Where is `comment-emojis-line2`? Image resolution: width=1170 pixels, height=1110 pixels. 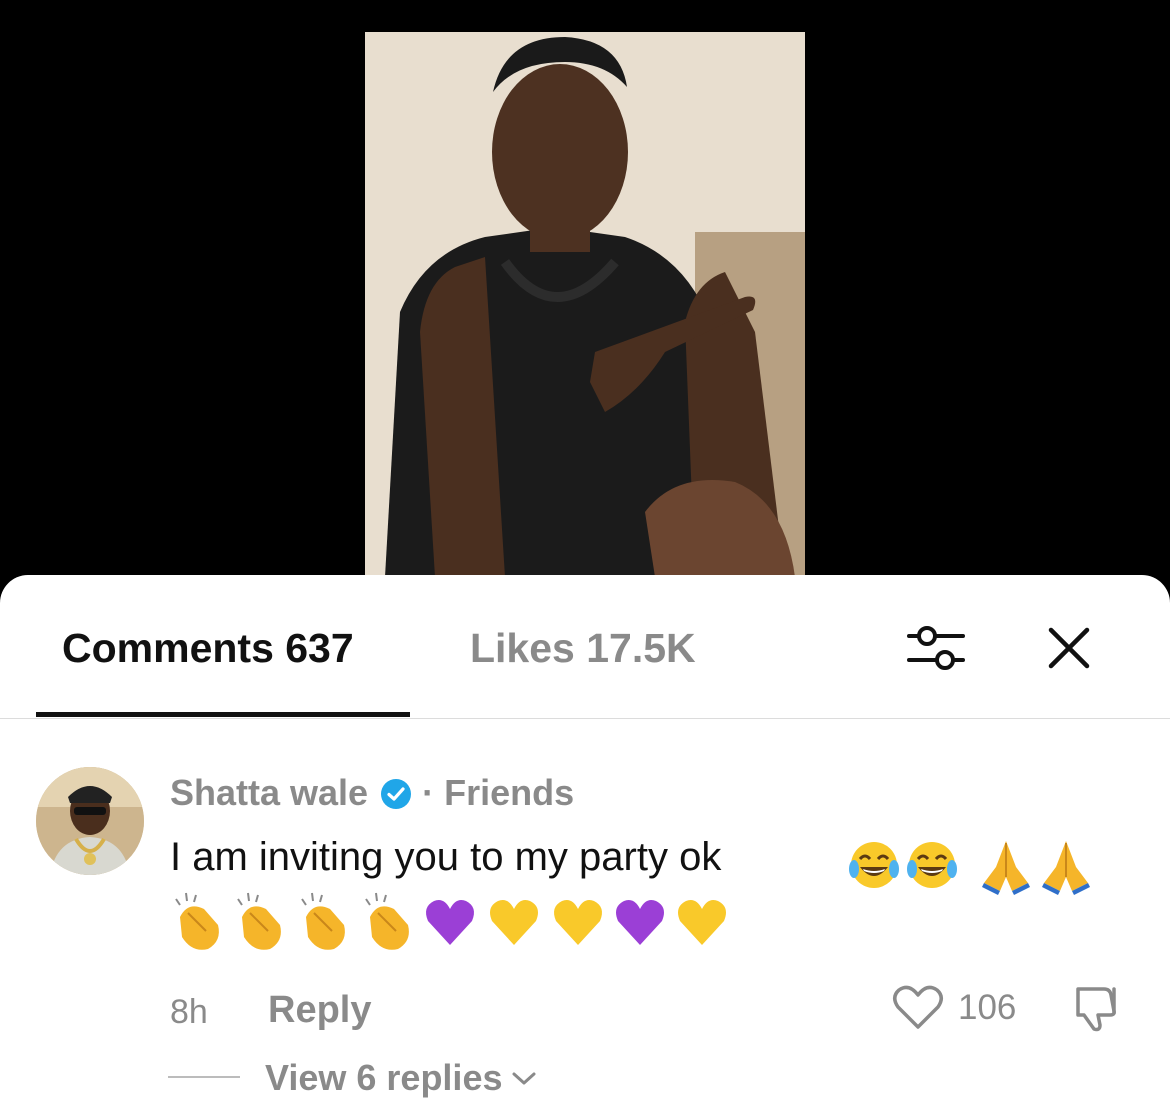
comment-emojis-line2 is located at coordinates (448, 920).